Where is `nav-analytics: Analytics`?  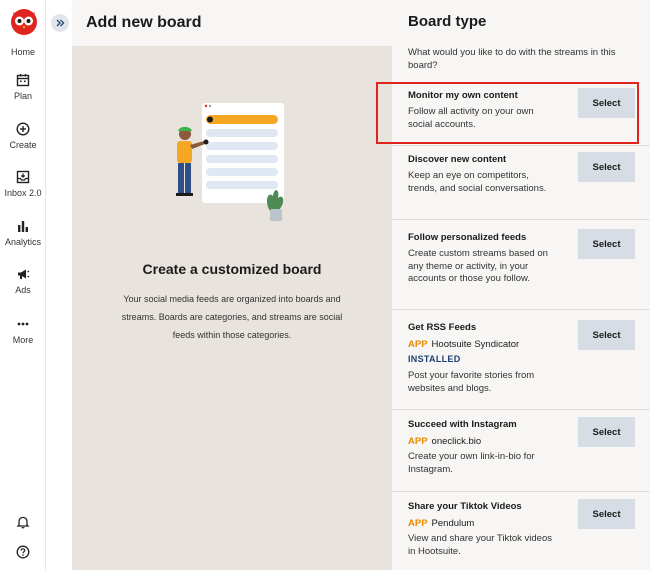
nav-analytics: Analytics is located at coordinates (23, 233).